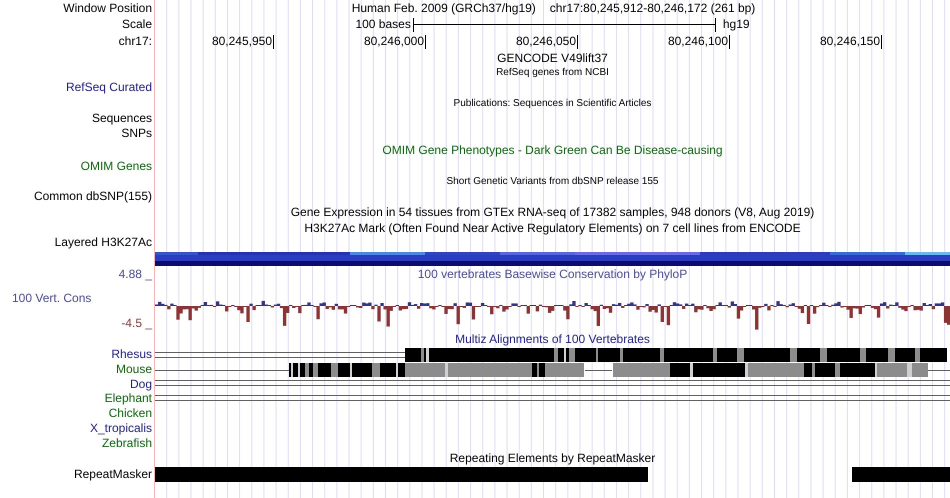 This screenshot has height=498, width=950. I want to click on species-label: Zebrafish, so click(127, 443).